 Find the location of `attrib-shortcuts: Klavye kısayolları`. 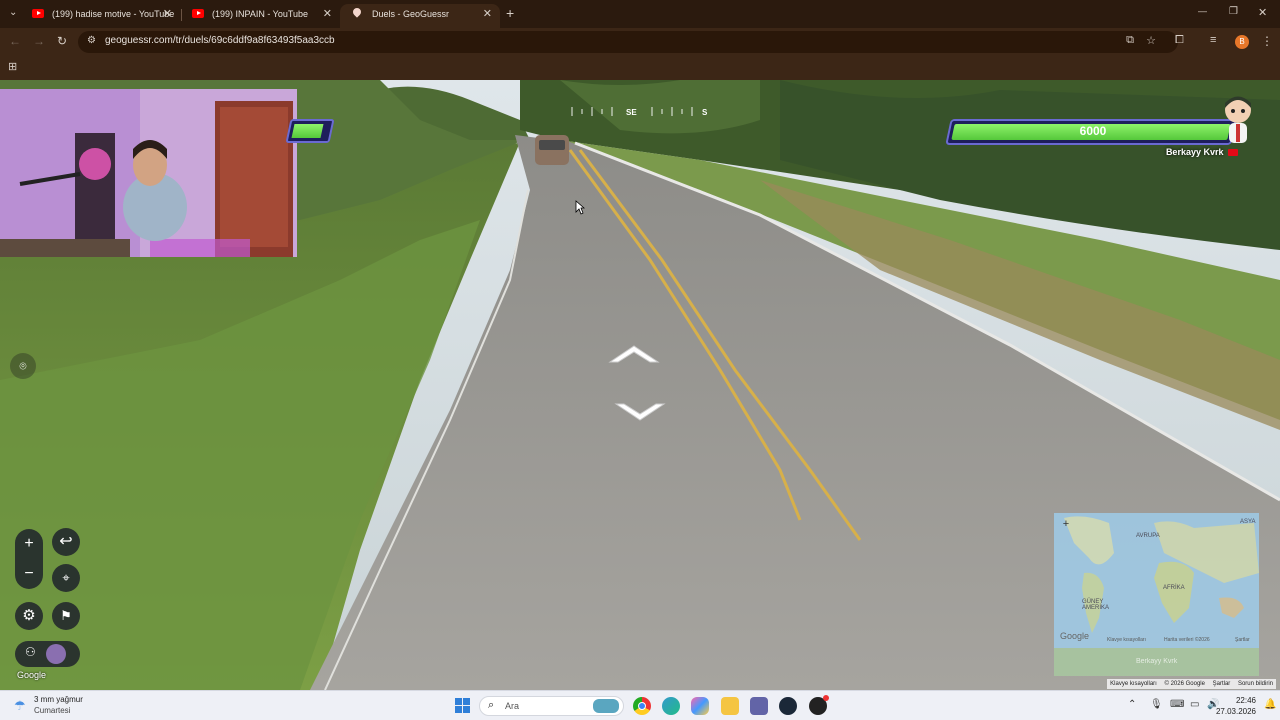

attrib-shortcuts: Klavye kısayolları is located at coordinates (1133, 684).